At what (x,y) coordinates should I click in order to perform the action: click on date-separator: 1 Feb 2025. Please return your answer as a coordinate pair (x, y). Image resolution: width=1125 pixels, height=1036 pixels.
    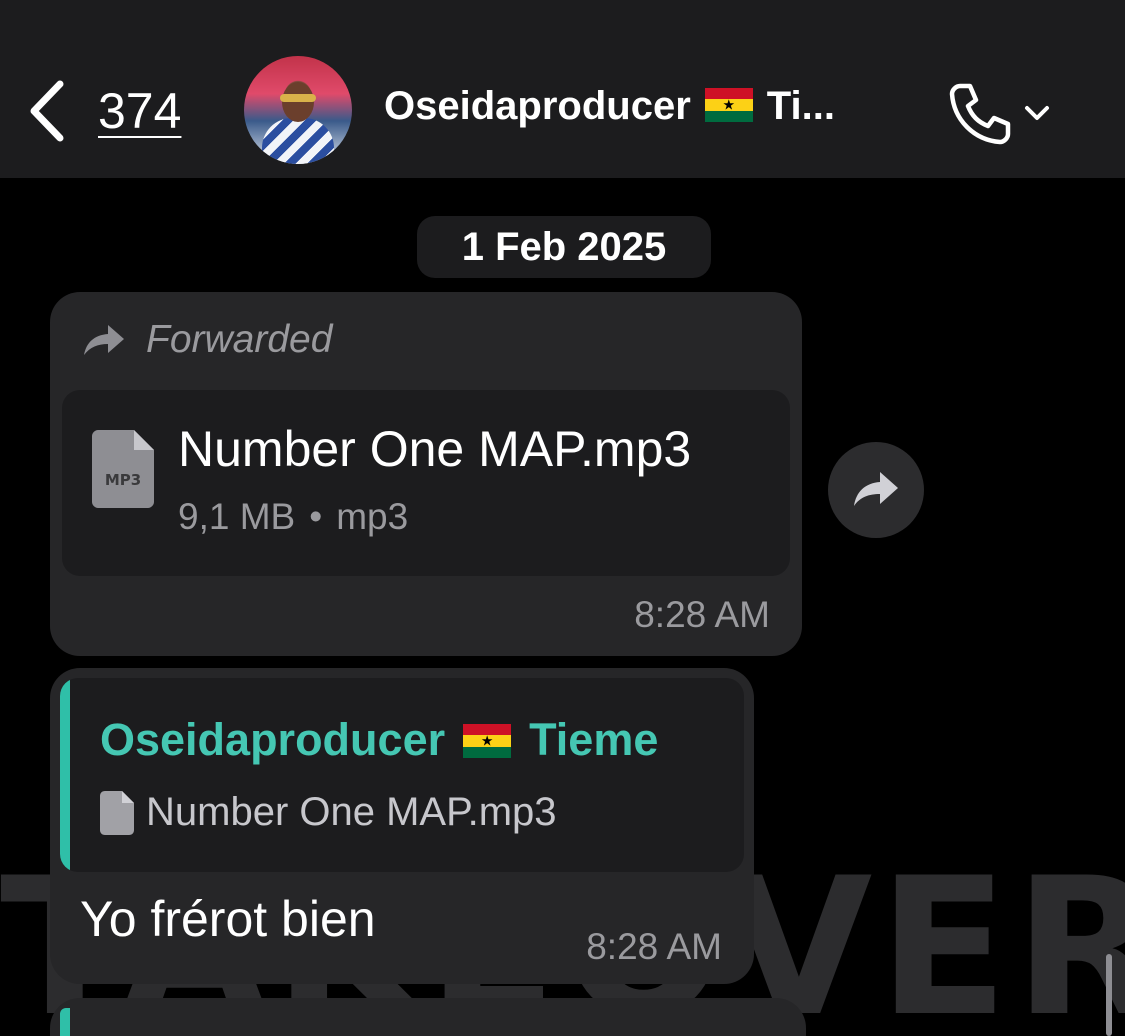
    Looking at the image, I should click on (564, 247).